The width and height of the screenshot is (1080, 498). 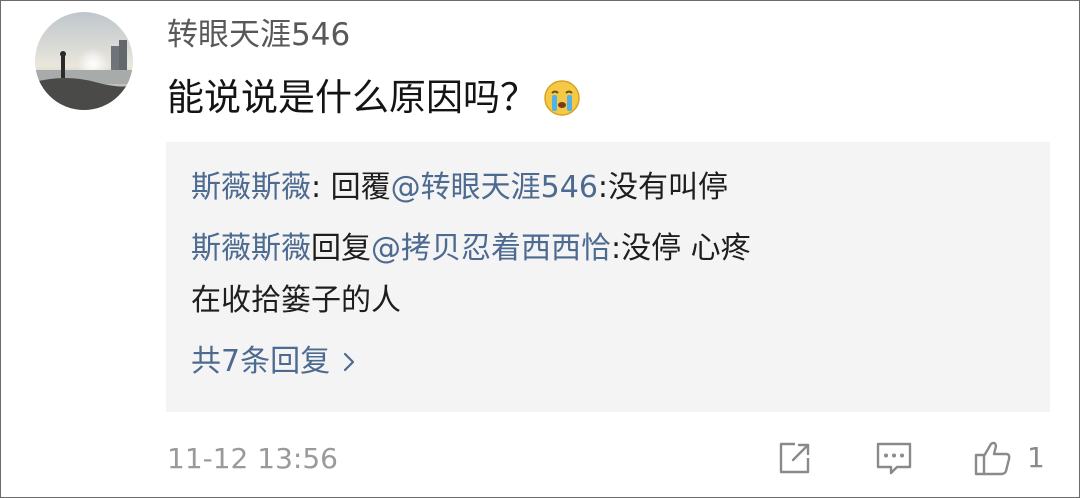 I want to click on like-button: 1, so click(x=1009, y=458).